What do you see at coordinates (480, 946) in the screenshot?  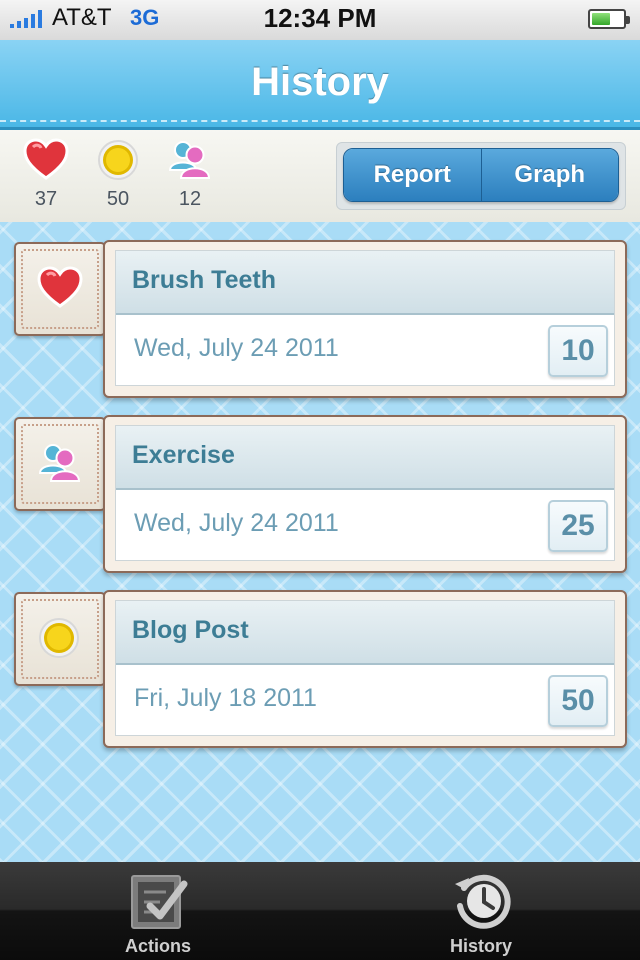 I see `tab-history-label: History` at bounding box center [480, 946].